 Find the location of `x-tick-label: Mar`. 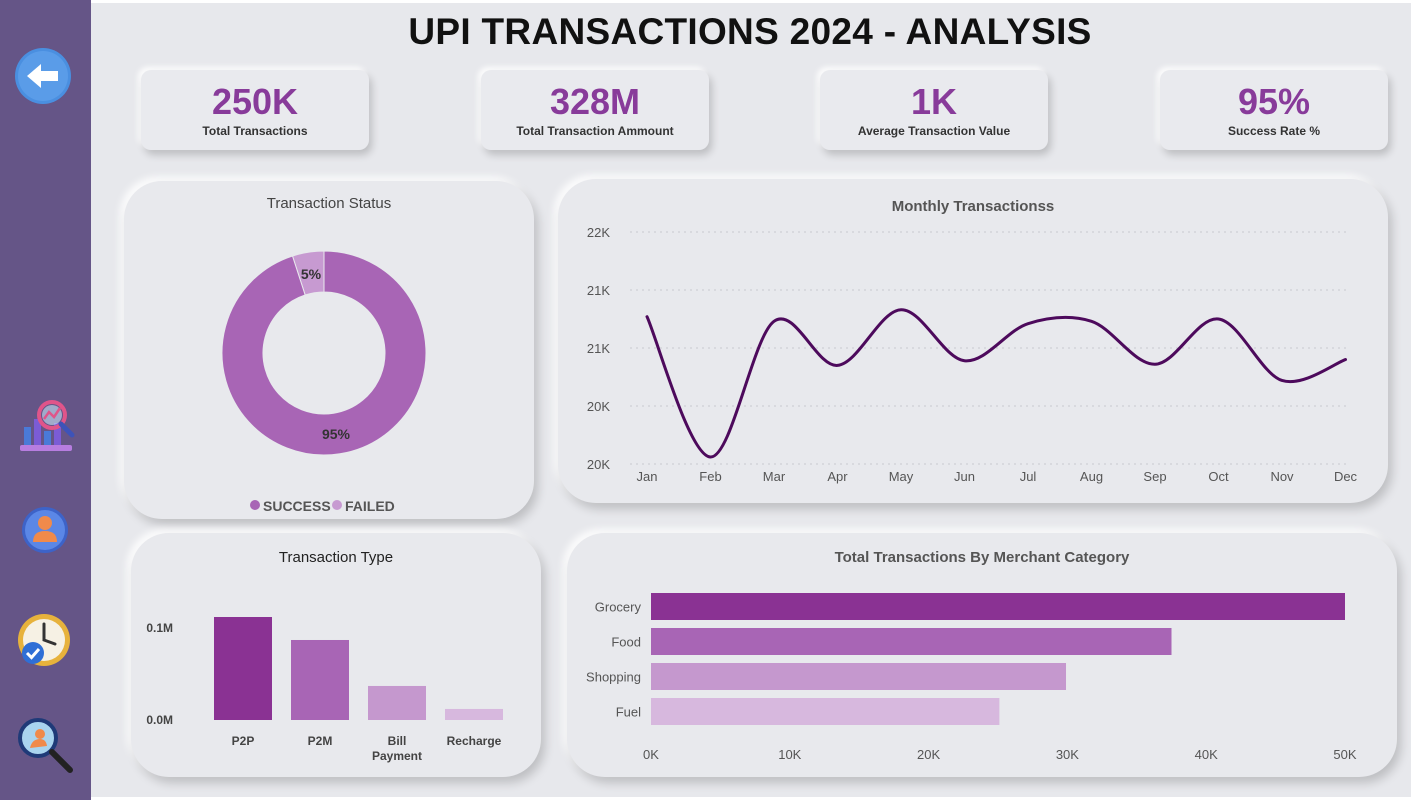

x-tick-label: Mar is located at coordinates (774, 476).